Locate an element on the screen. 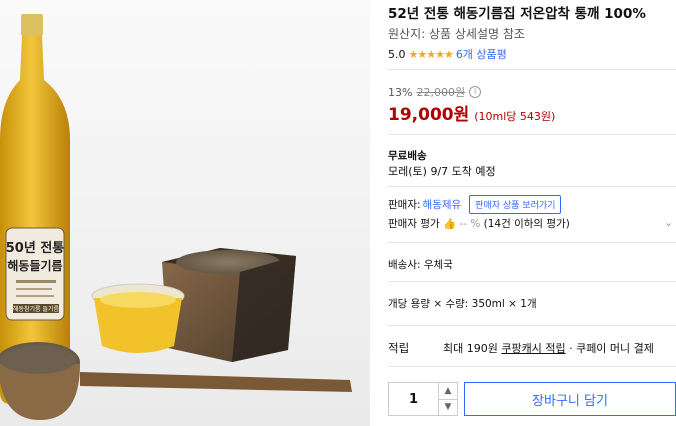 The height and width of the screenshot is (426, 676). star-icons: ★★★★★ is located at coordinates (431, 54).